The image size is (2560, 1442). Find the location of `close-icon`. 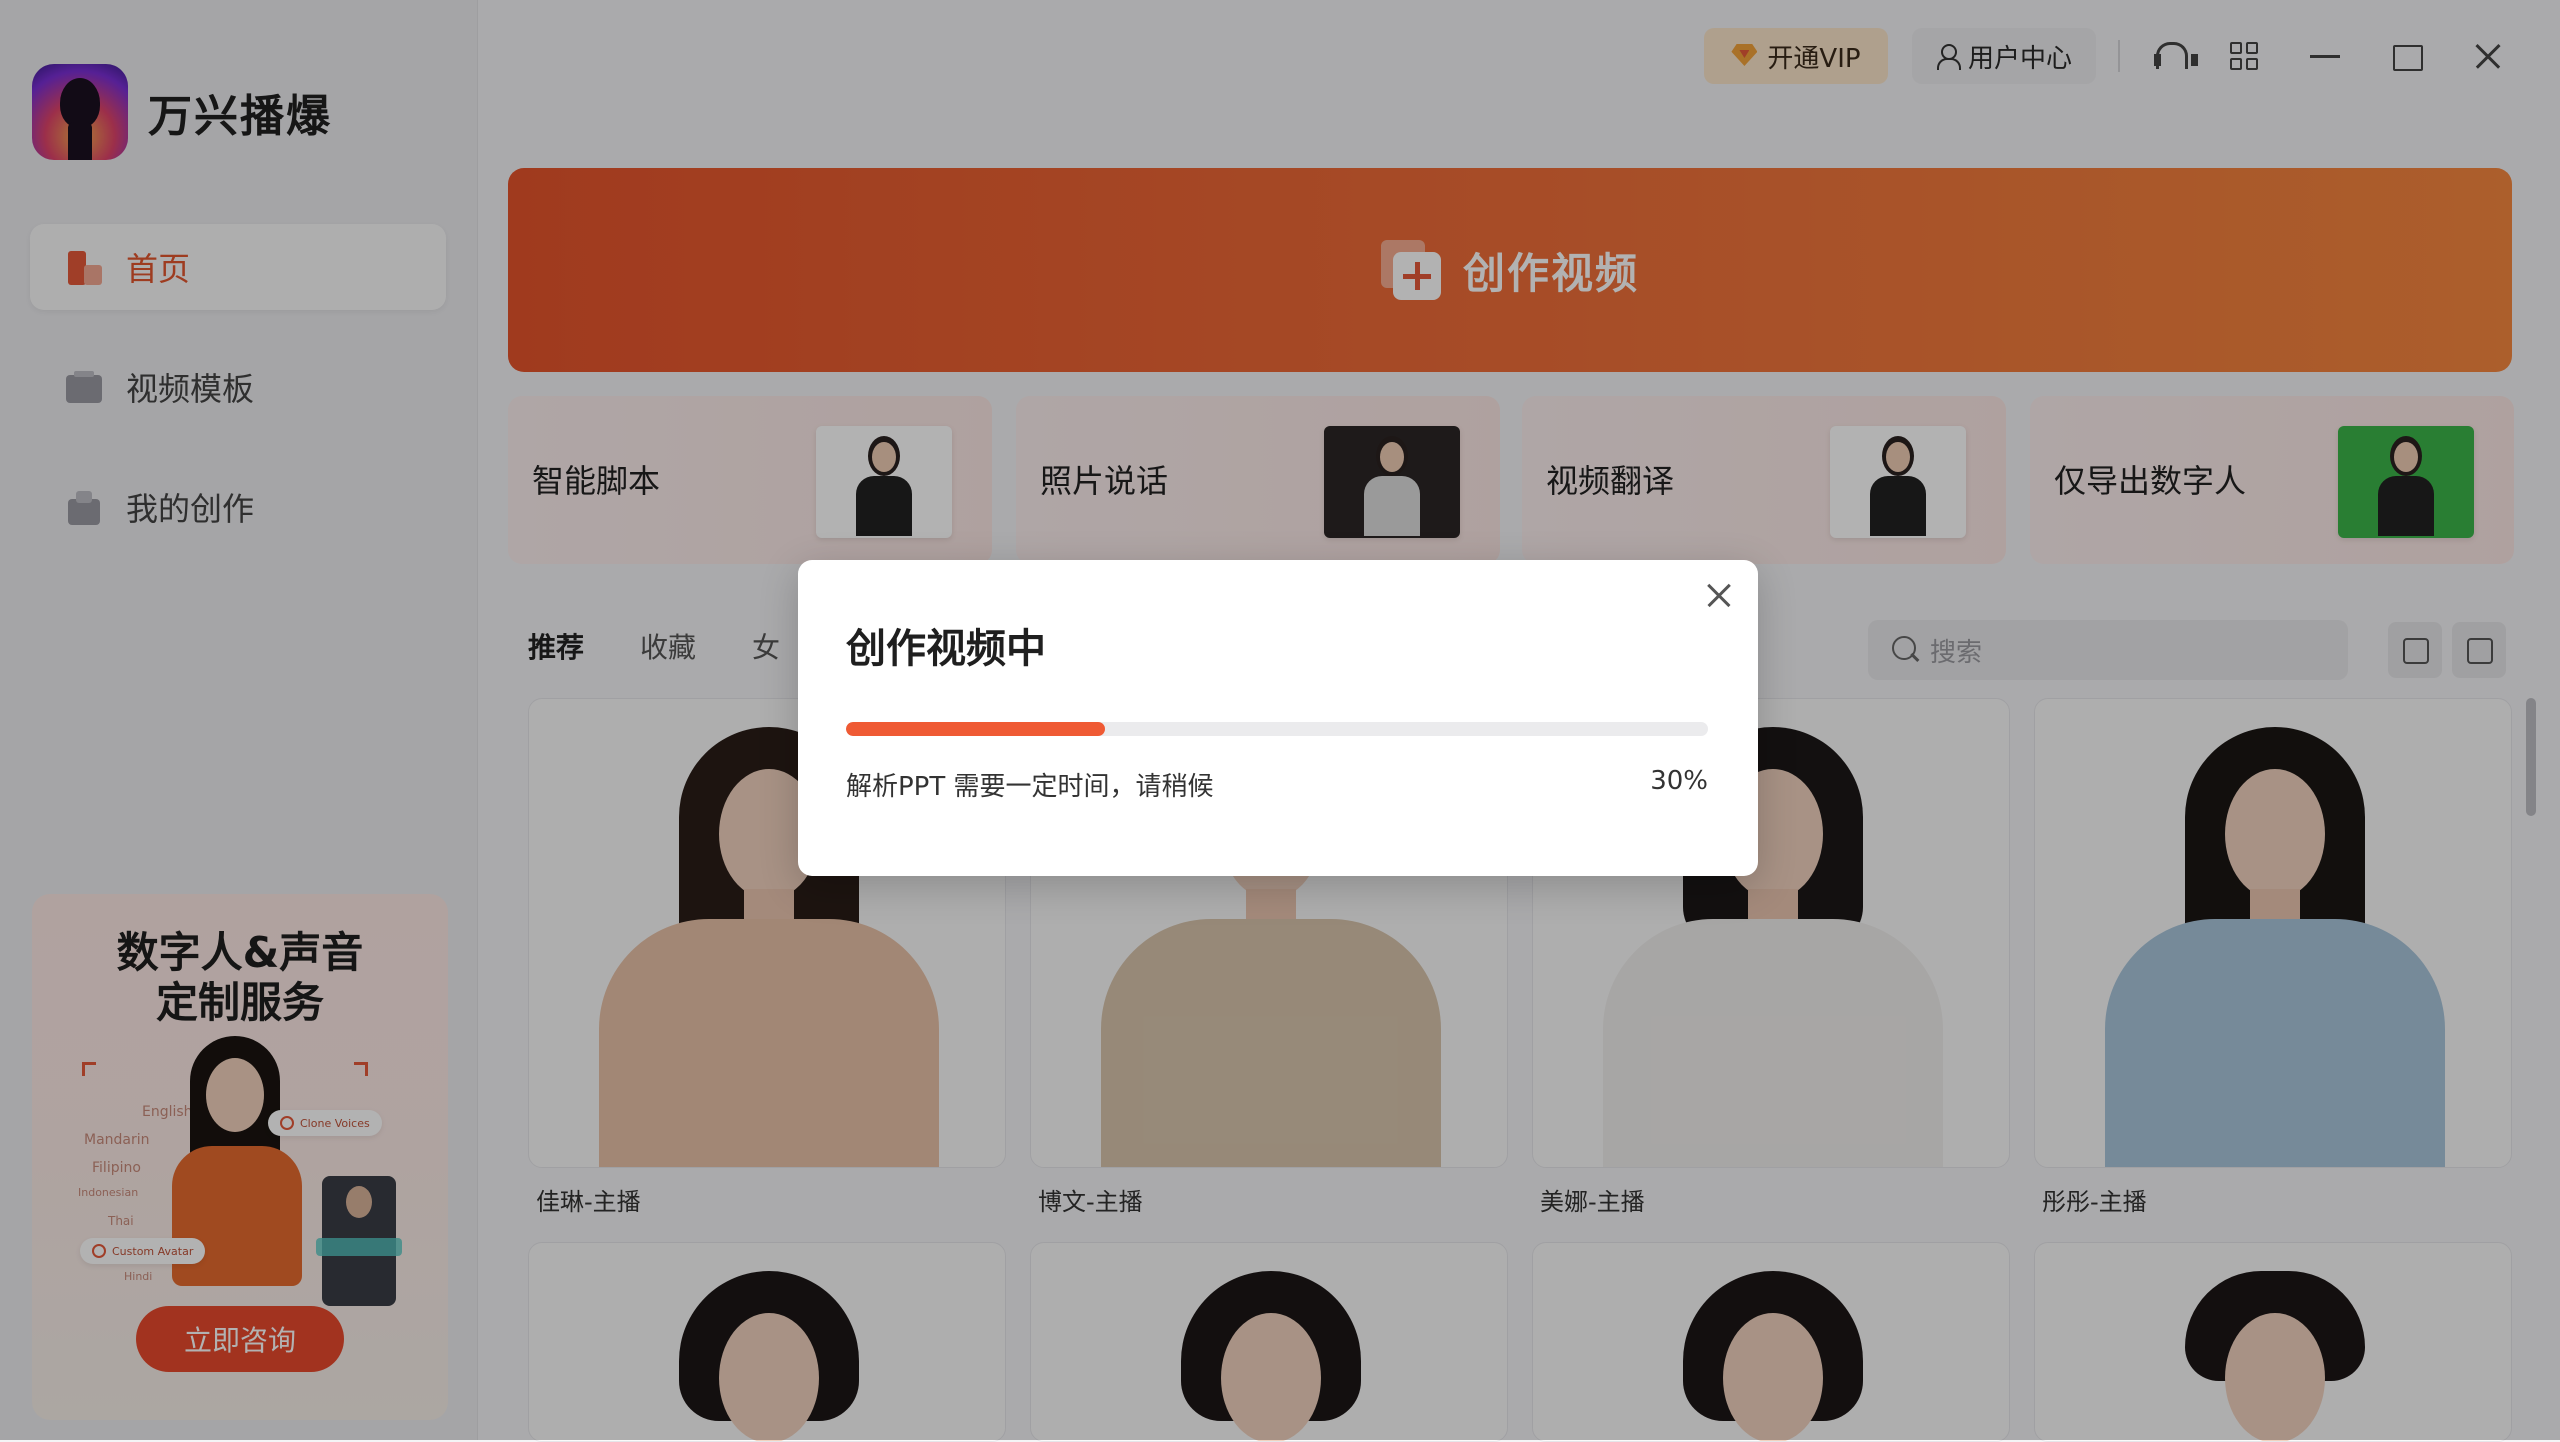

close-icon is located at coordinates (1719, 595).